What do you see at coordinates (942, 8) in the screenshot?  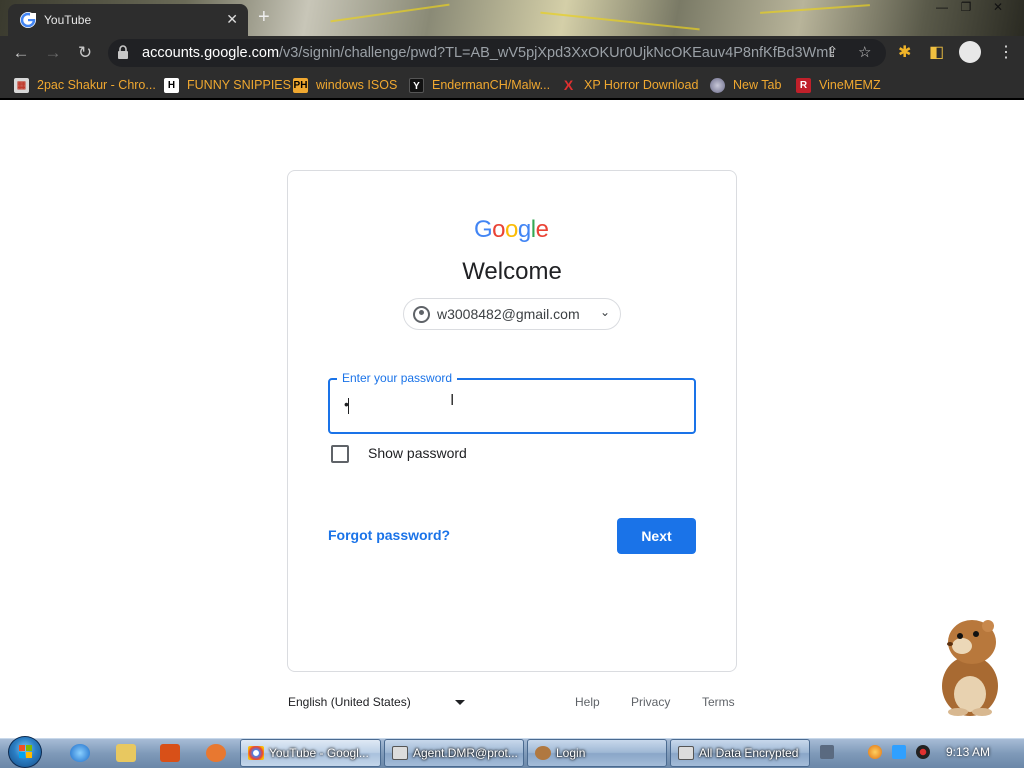 I see `minimize-icon: —` at bounding box center [942, 8].